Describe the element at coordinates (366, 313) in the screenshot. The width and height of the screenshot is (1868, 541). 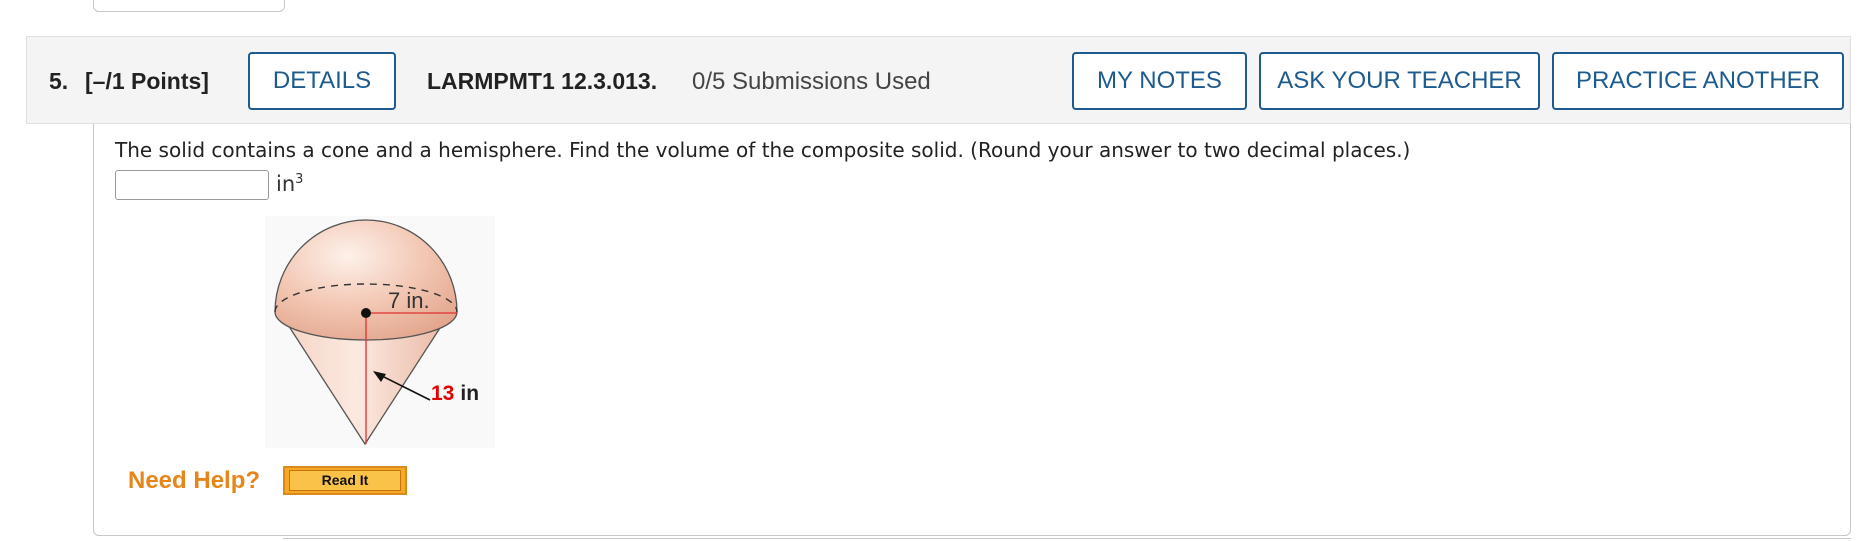
I see `center-point` at that location.